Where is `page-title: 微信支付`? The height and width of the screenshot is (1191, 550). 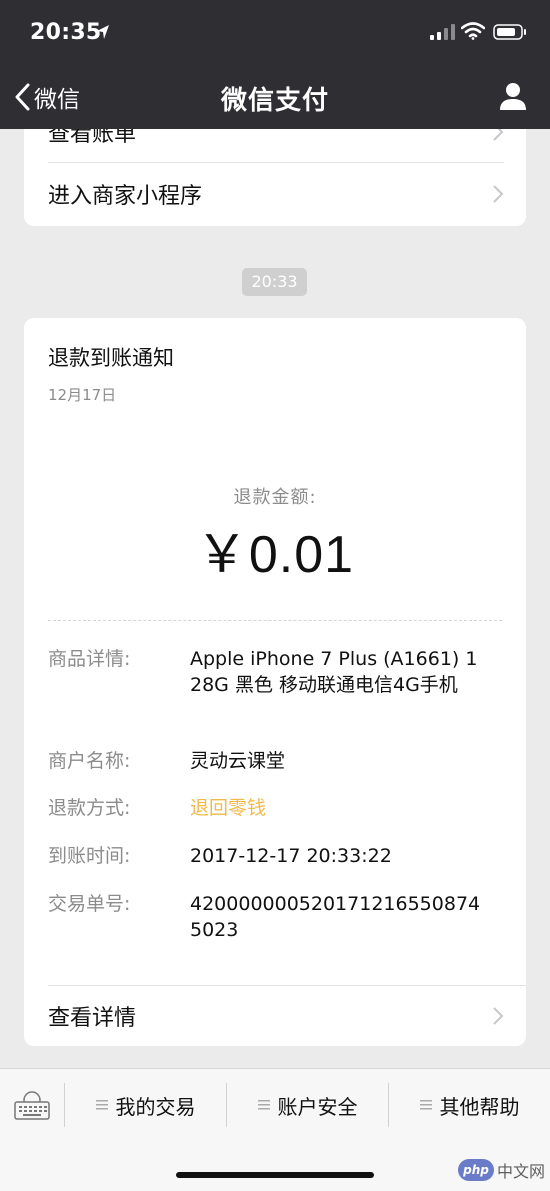 page-title: 微信支付 is located at coordinates (274, 101).